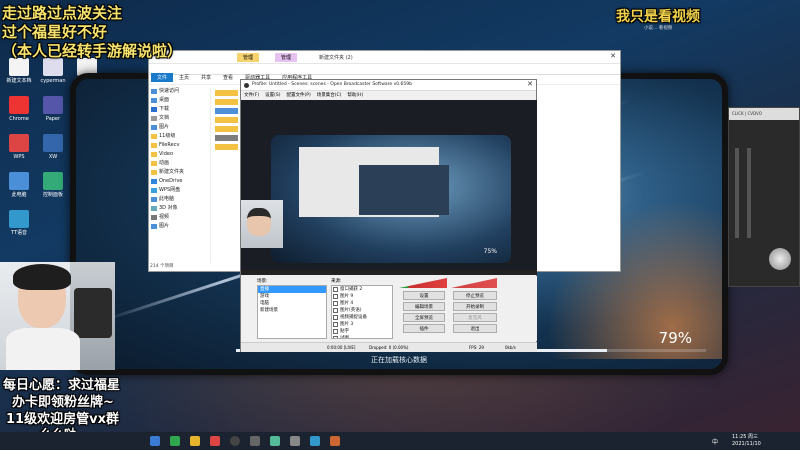 The image size is (800, 450). What do you see at coordinates (424, 328) in the screenshot?
I see `plugins-button: 插件` at bounding box center [424, 328].